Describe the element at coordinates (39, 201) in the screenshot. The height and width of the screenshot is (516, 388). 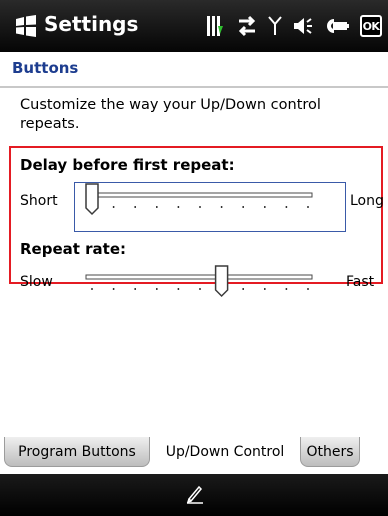
I see `delay-min-label: Short` at that location.